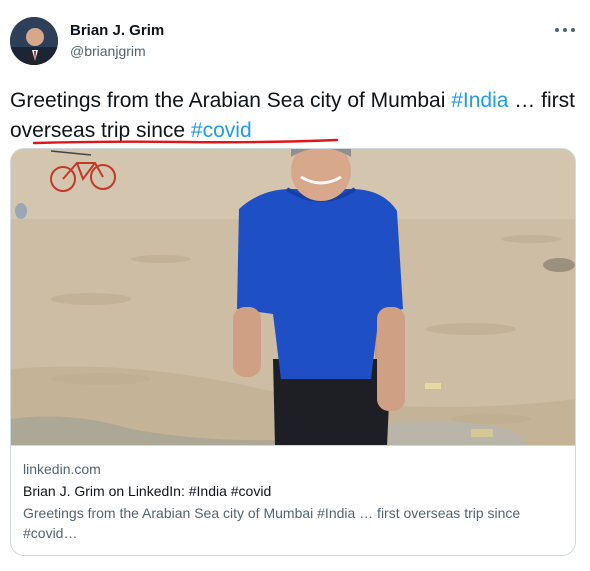 The width and height of the screenshot is (590, 571). I want to click on avatar-image, so click(34, 41).